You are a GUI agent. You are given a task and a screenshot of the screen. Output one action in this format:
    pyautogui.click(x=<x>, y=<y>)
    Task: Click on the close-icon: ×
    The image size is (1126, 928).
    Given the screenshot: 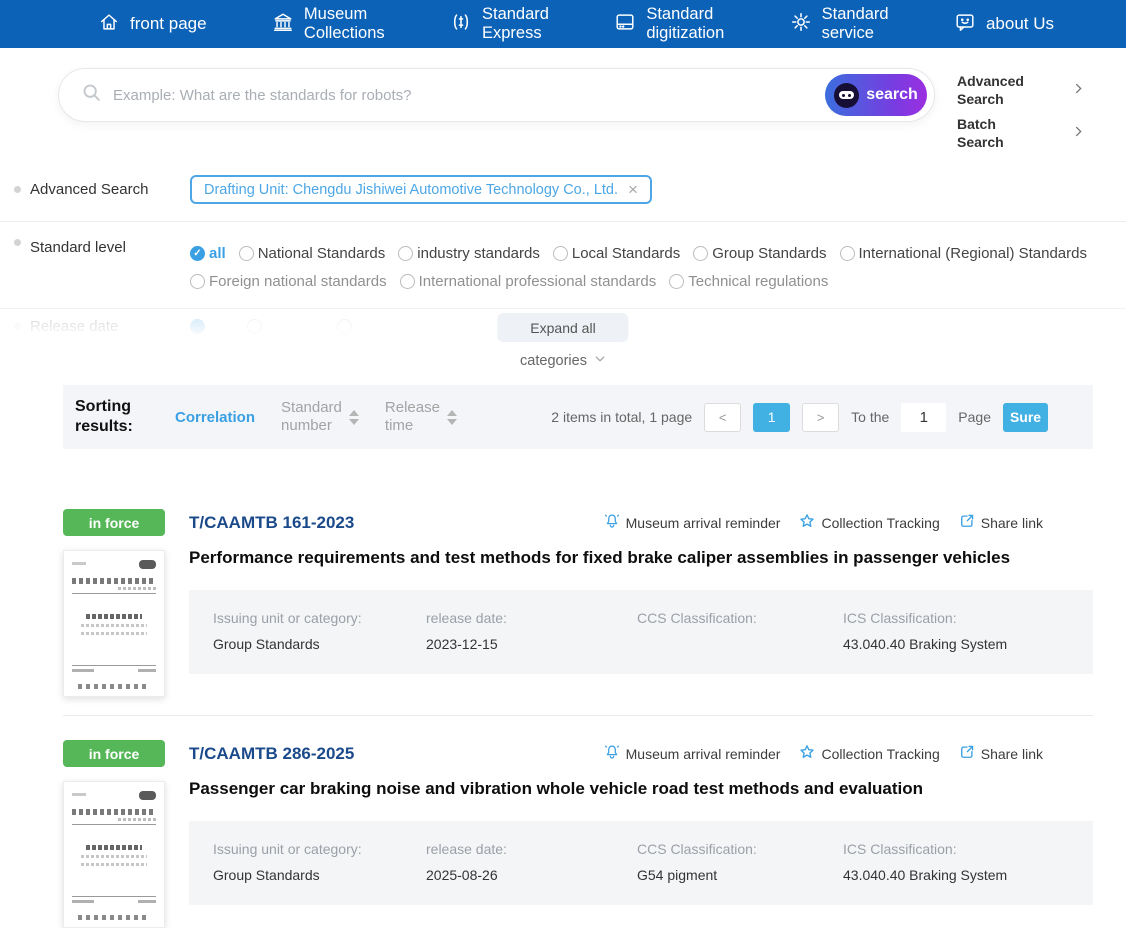 What is the action you would take?
    pyautogui.click(x=633, y=189)
    